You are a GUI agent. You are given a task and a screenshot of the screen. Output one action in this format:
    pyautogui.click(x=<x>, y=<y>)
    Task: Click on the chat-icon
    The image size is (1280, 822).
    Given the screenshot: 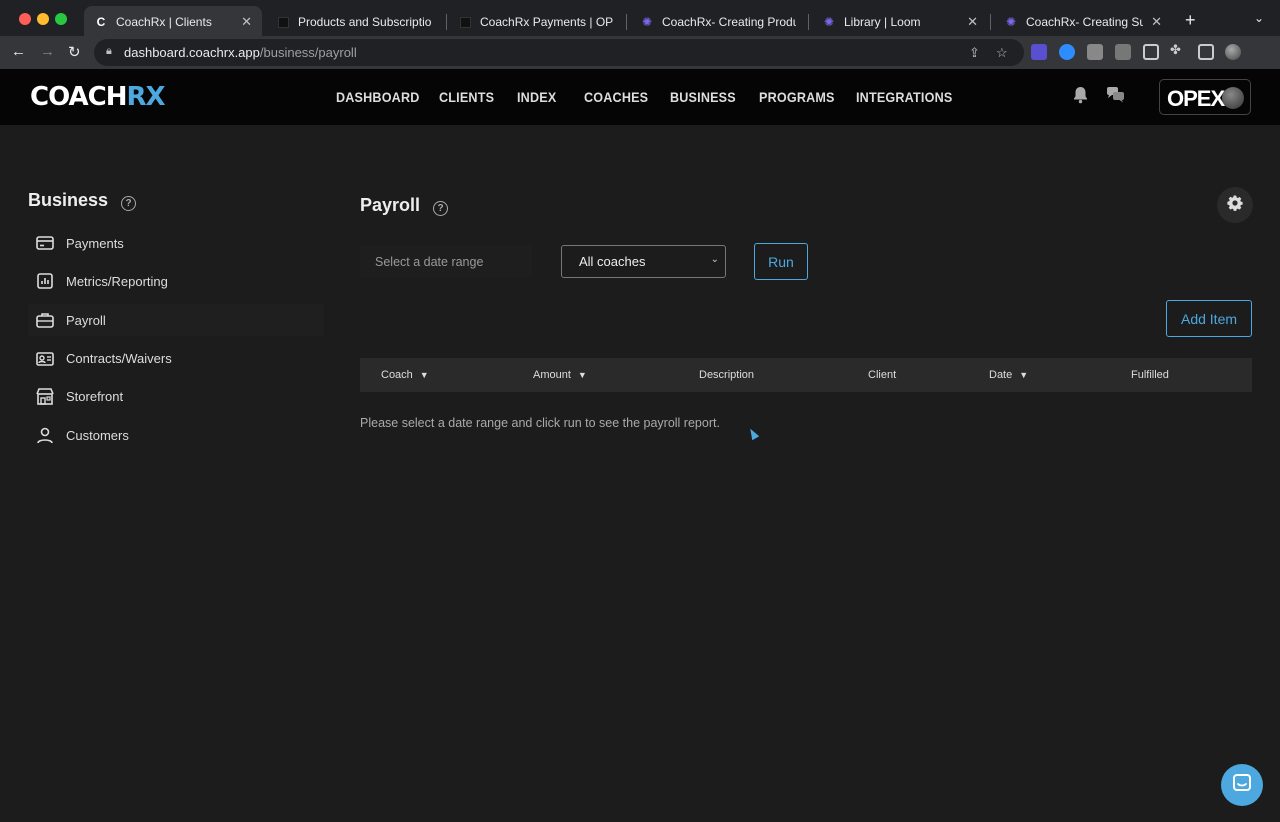 What is the action you would take?
    pyautogui.click(x=1242, y=785)
    